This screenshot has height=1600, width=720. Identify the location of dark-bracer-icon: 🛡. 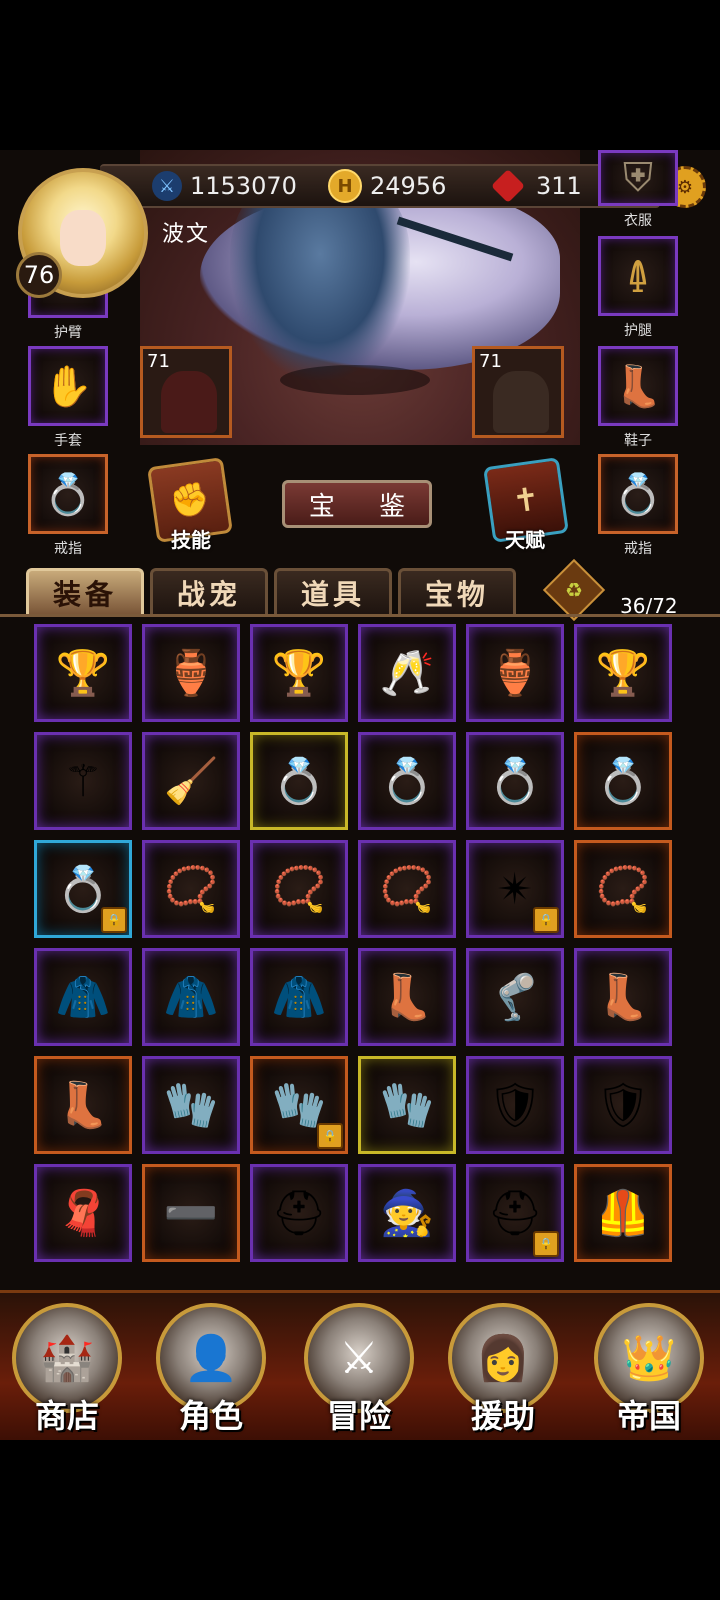
(623, 1105).